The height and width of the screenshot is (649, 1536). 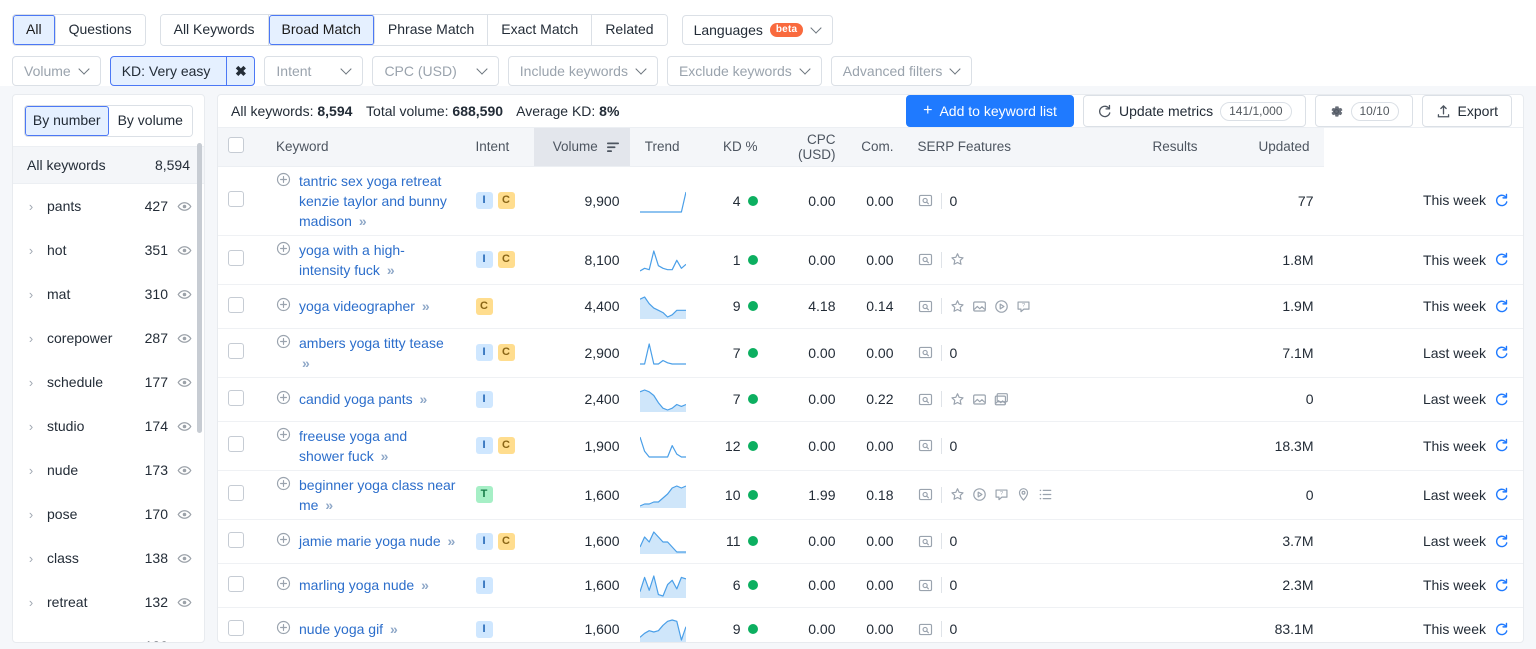 I want to click on intent-badge-T: T, so click(x=484, y=494).